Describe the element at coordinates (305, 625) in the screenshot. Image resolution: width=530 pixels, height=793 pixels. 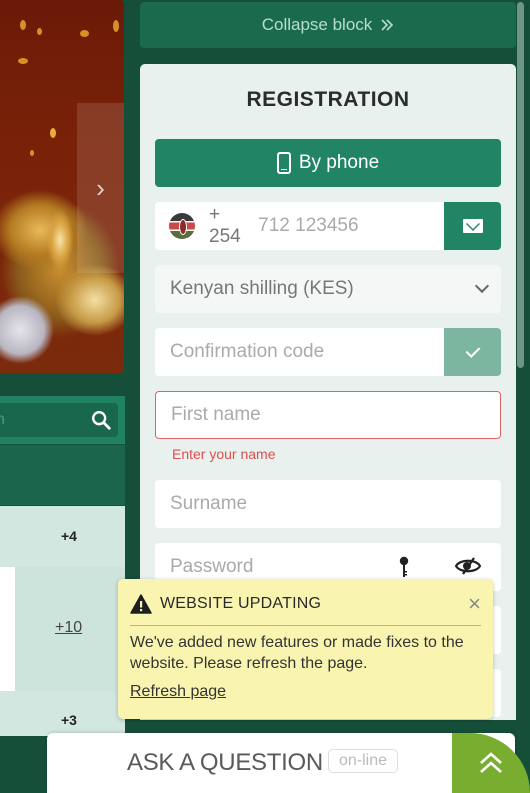
I see `toast-divider` at that location.